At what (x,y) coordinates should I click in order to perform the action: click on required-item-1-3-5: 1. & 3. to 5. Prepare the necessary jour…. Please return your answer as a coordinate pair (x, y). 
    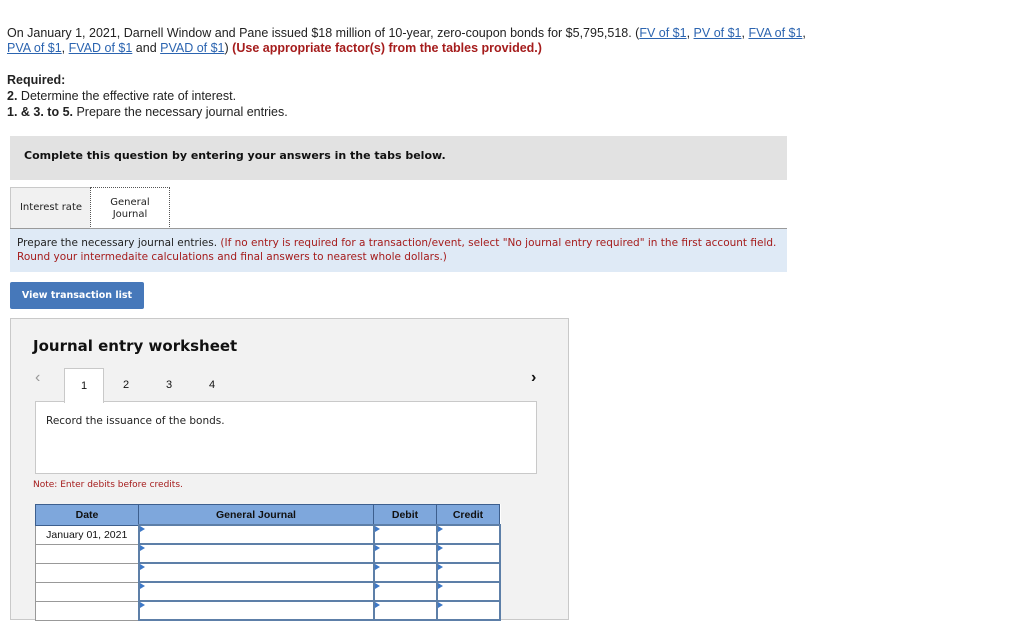
    Looking at the image, I should click on (147, 112).